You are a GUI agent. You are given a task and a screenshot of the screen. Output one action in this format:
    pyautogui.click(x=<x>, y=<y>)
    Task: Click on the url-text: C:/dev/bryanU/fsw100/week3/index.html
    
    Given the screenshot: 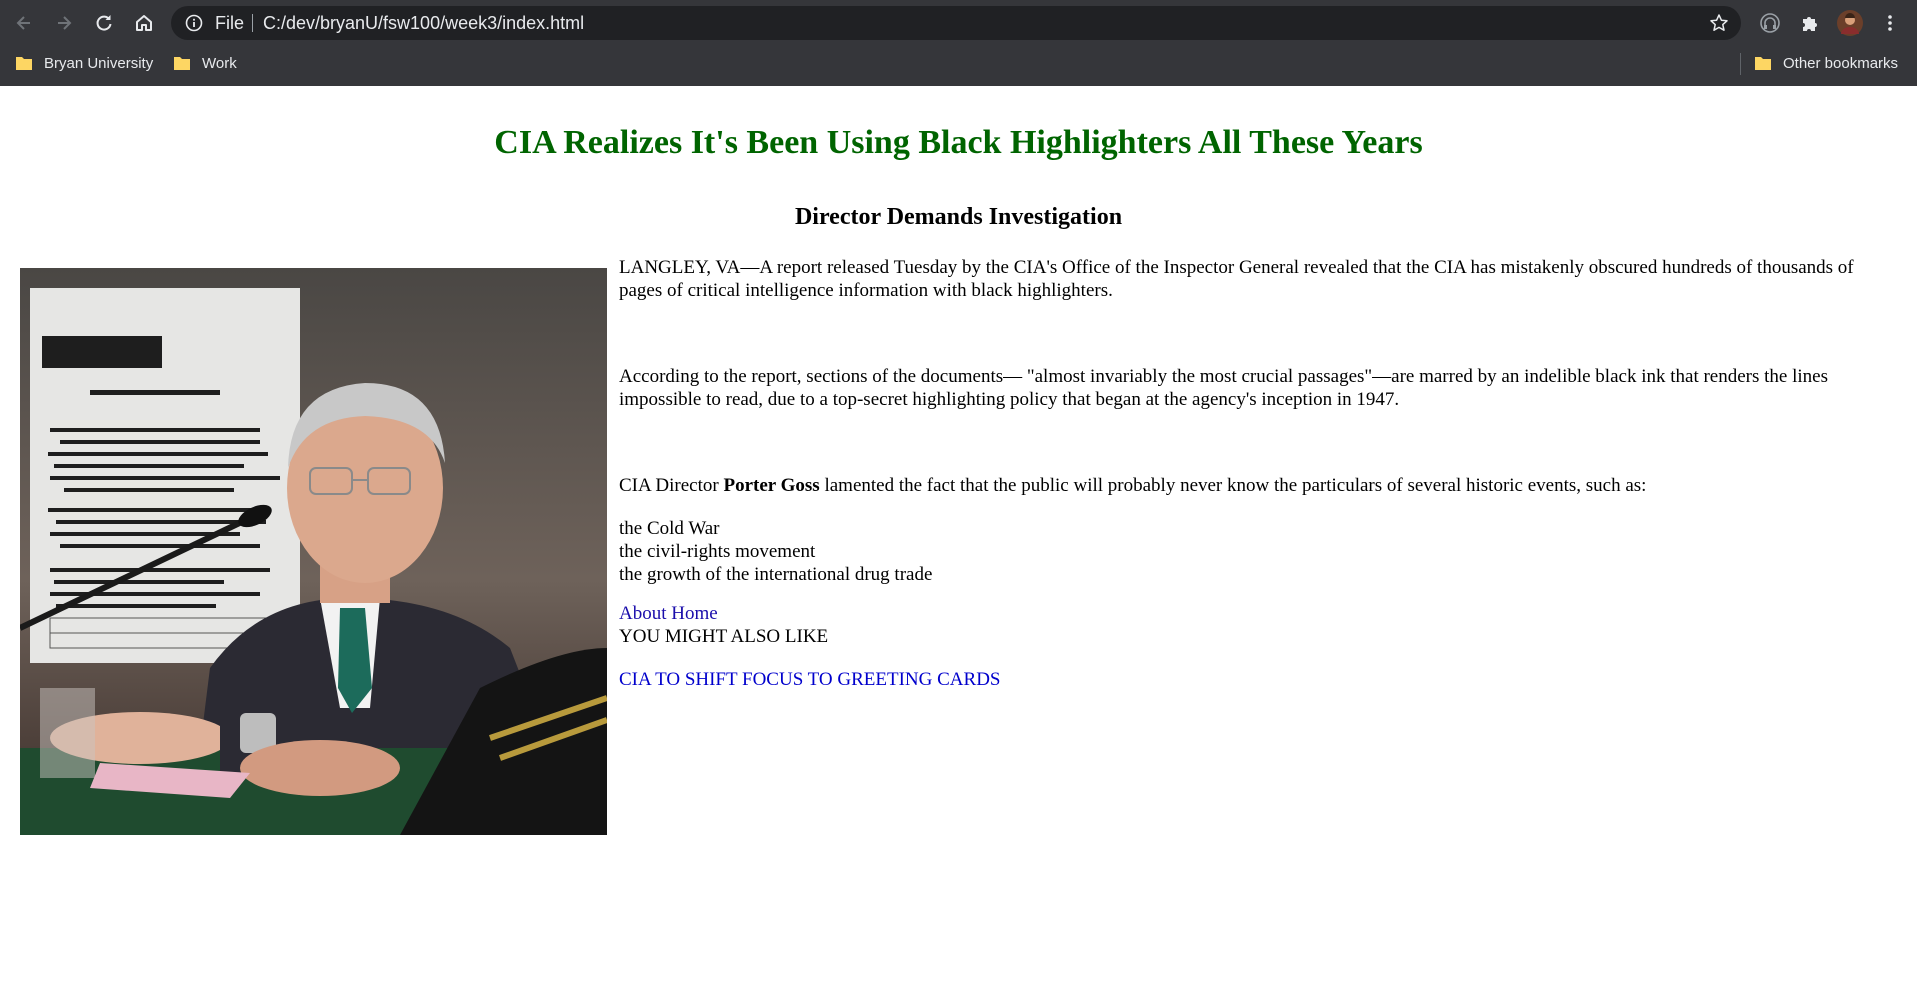 What is the action you would take?
    pyautogui.click(x=423, y=23)
    